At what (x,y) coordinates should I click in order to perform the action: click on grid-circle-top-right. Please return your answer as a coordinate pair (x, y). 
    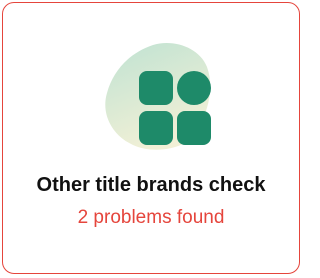
    Looking at the image, I should click on (194, 88).